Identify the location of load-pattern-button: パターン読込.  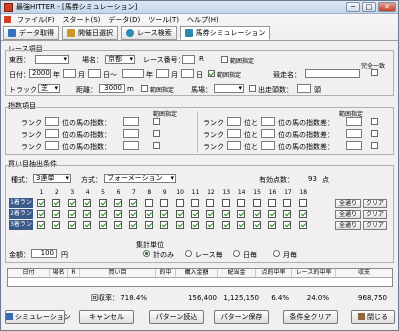
(176, 317).